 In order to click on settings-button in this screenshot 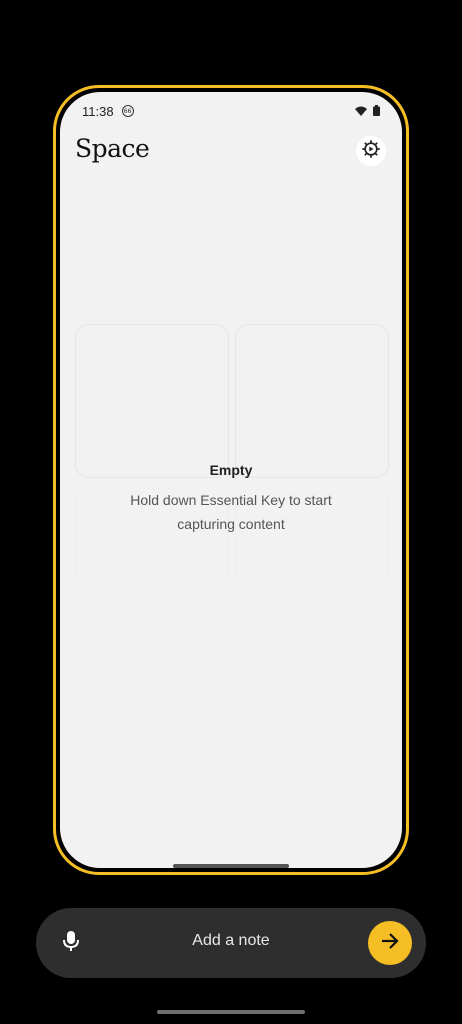, I will do `click(371, 151)`.